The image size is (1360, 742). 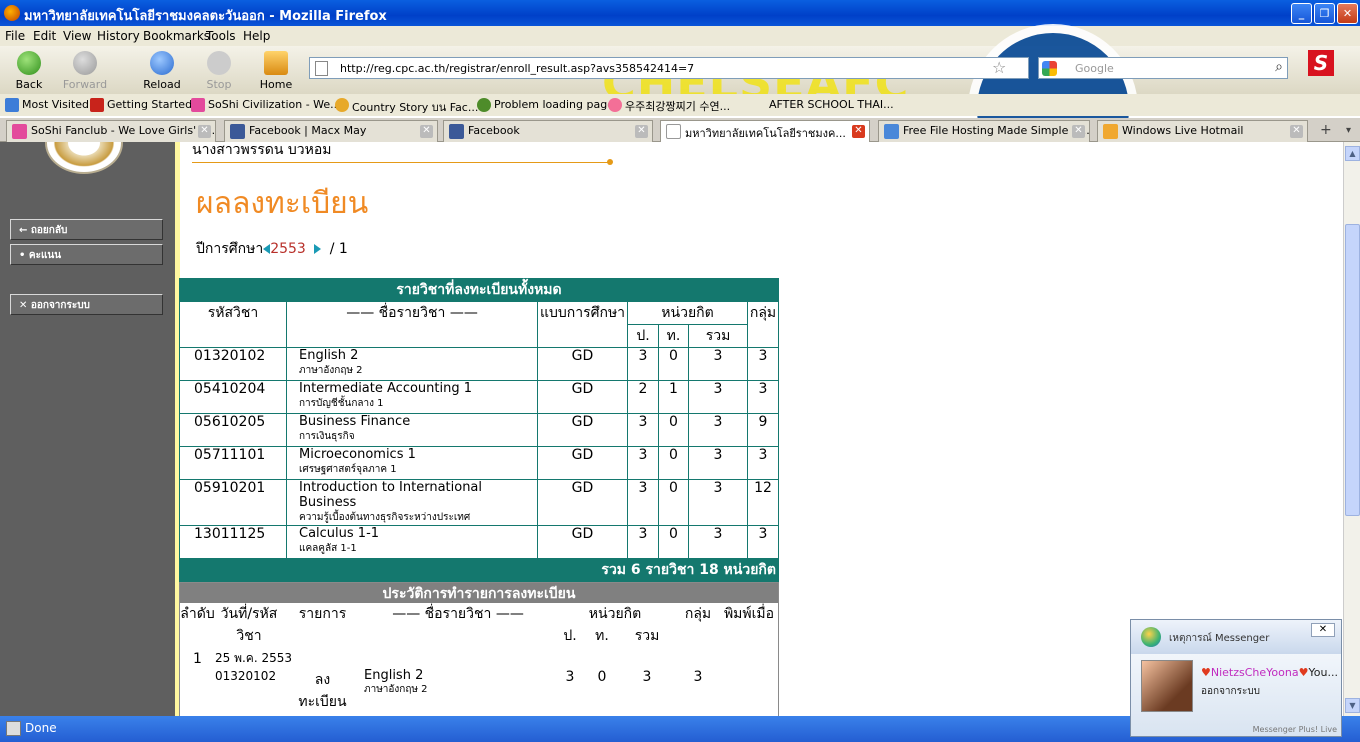 What do you see at coordinates (548, 131) in the screenshot?
I see `tab-facebook: Facebook ✕` at bounding box center [548, 131].